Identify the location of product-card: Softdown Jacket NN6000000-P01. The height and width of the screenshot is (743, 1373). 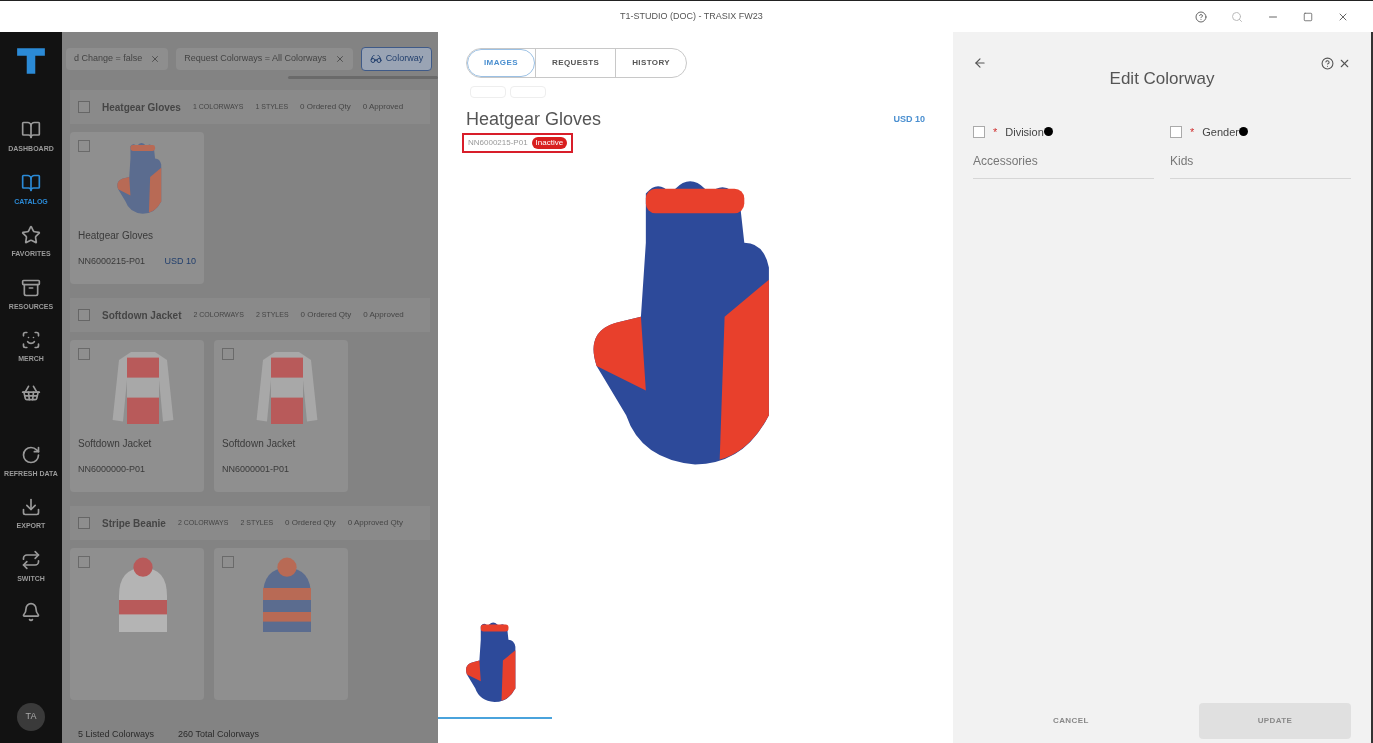
(137, 416).